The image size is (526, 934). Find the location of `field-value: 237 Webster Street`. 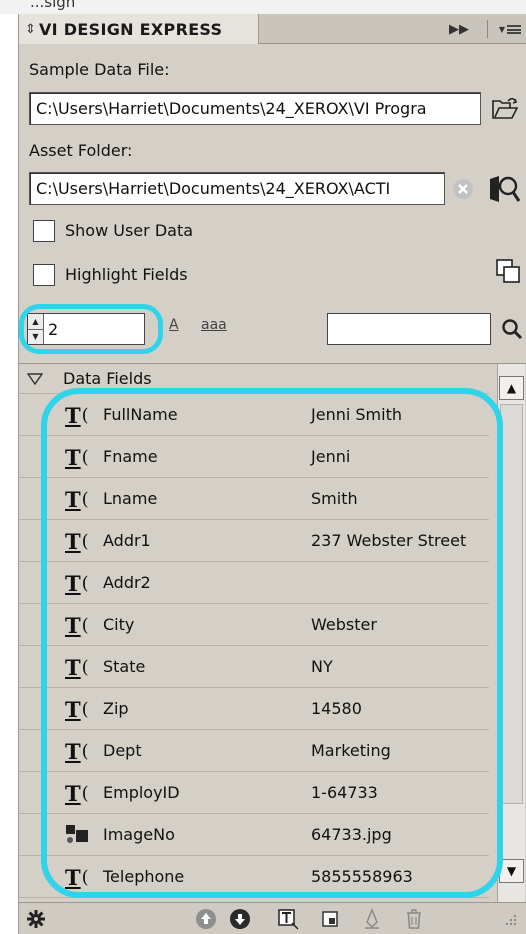

field-value: 237 Webster Street is located at coordinates (389, 540).